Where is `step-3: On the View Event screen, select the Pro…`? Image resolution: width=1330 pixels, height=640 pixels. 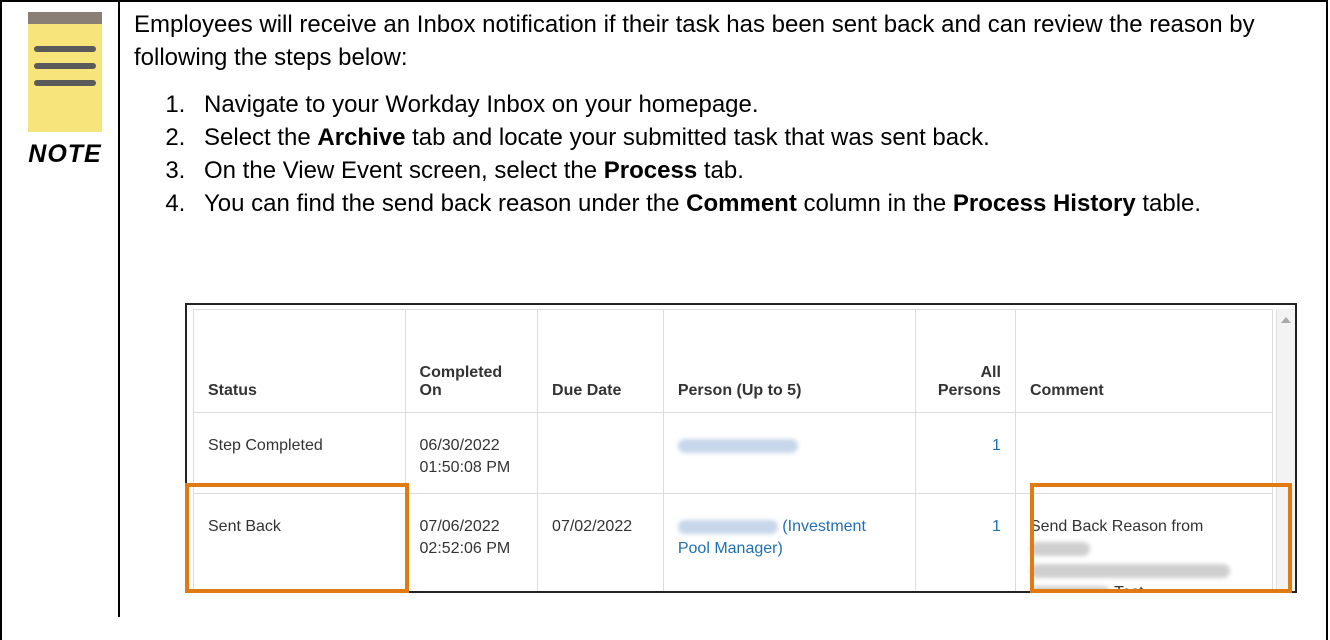
step-3: On the View Event screen, select the Pro… is located at coordinates (753, 170).